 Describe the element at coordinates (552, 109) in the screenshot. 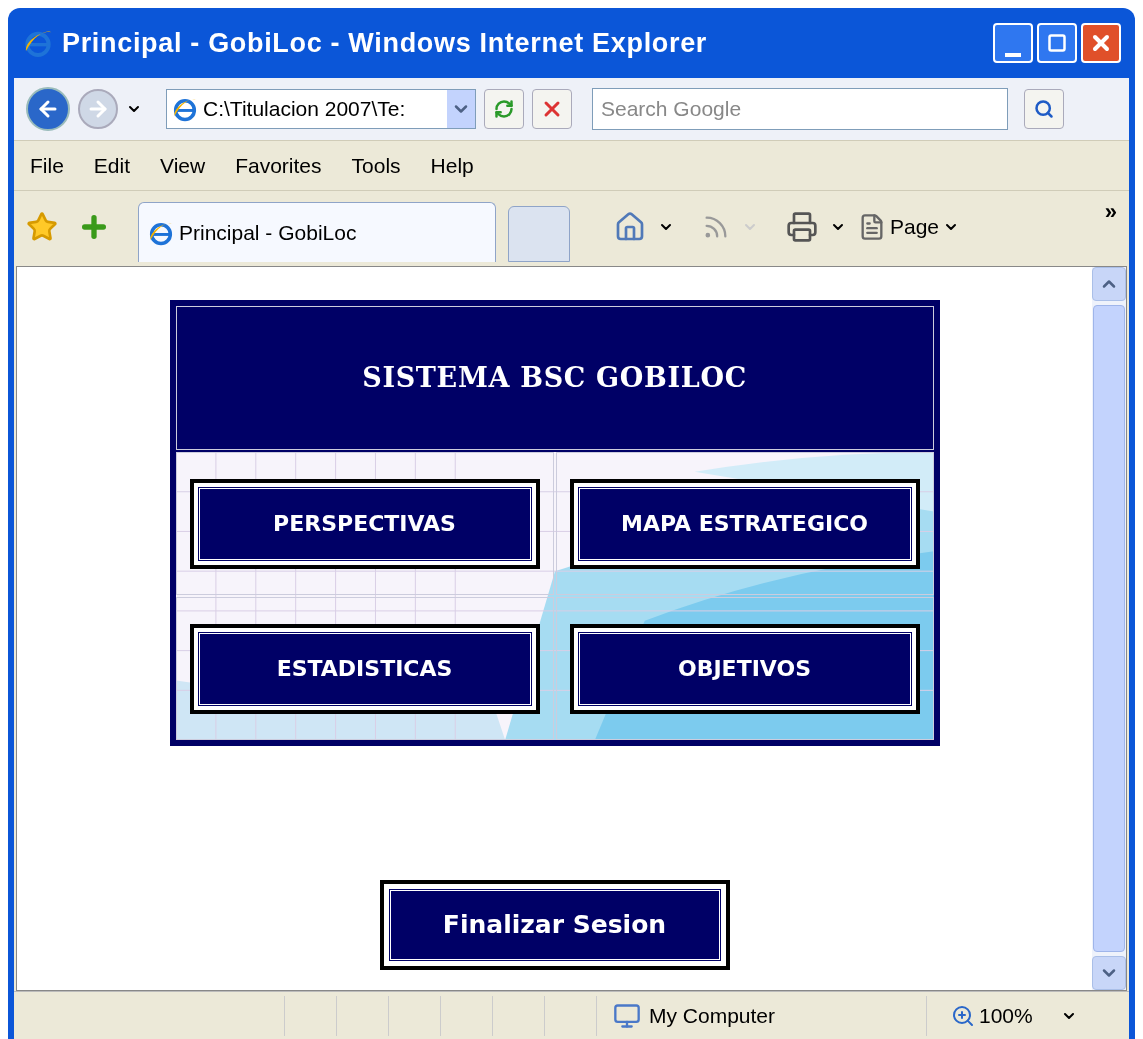

I see `stop-button` at that location.